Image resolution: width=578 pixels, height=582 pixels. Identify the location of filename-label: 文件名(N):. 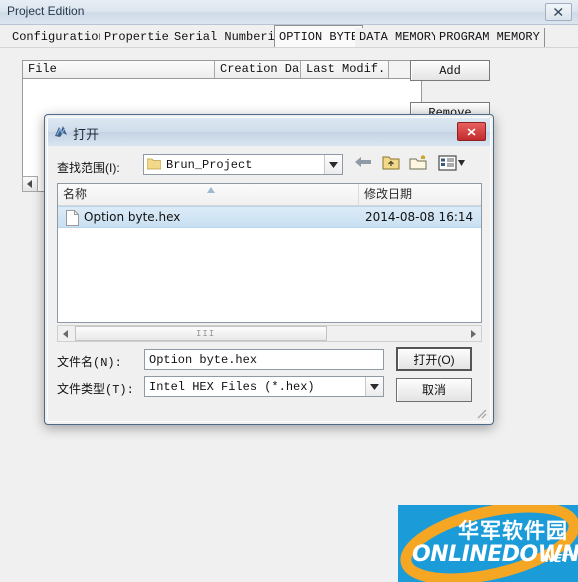
(89, 363).